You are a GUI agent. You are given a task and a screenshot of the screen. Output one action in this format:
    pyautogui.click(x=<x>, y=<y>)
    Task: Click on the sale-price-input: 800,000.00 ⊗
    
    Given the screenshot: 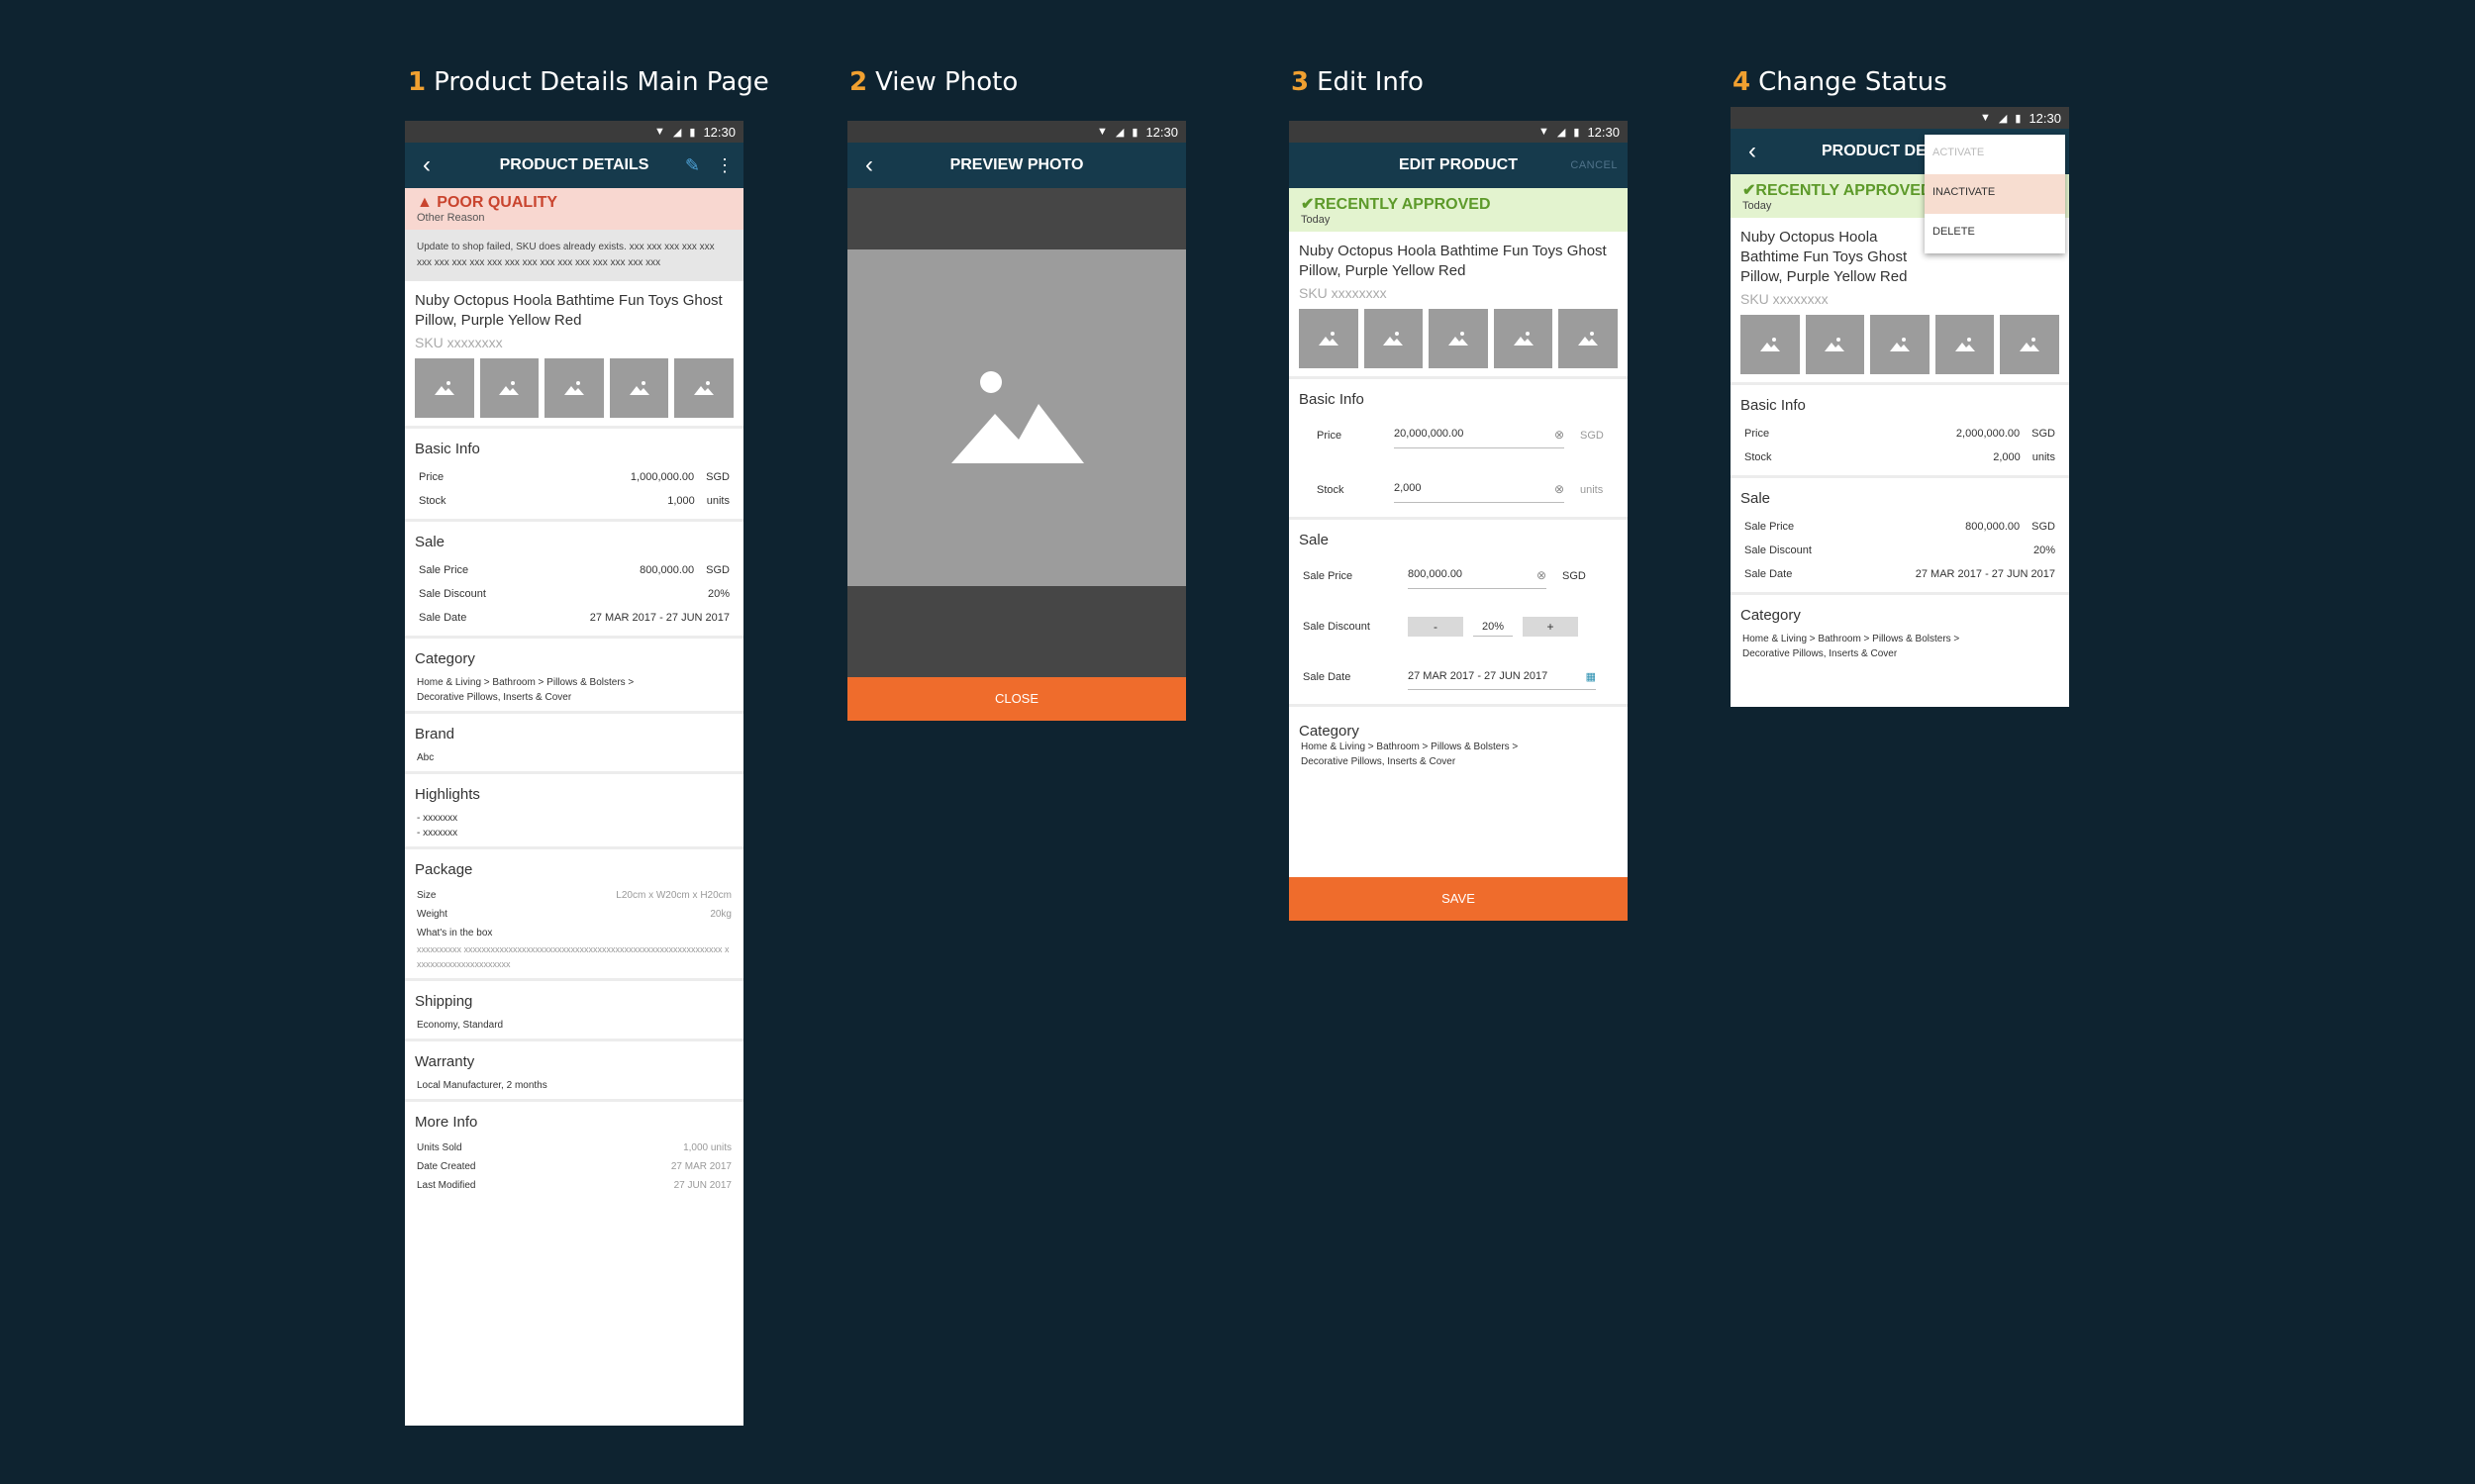 What is the action you would take?
    pyautogui.click(x=1477, y=575)
    